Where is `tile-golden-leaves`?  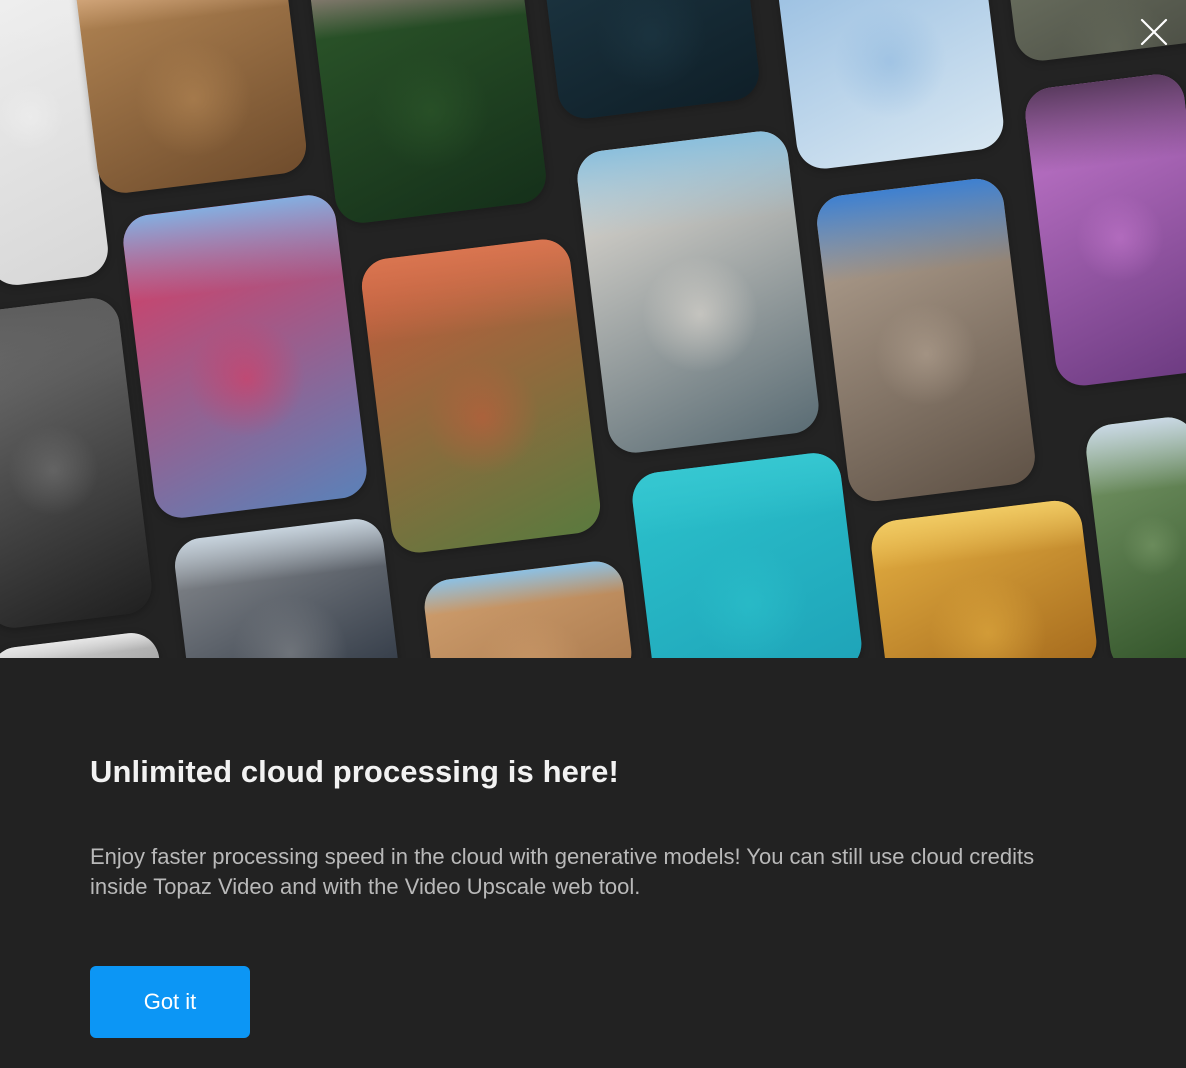 tile-golden-leaves is located at coordinates (984, 577).